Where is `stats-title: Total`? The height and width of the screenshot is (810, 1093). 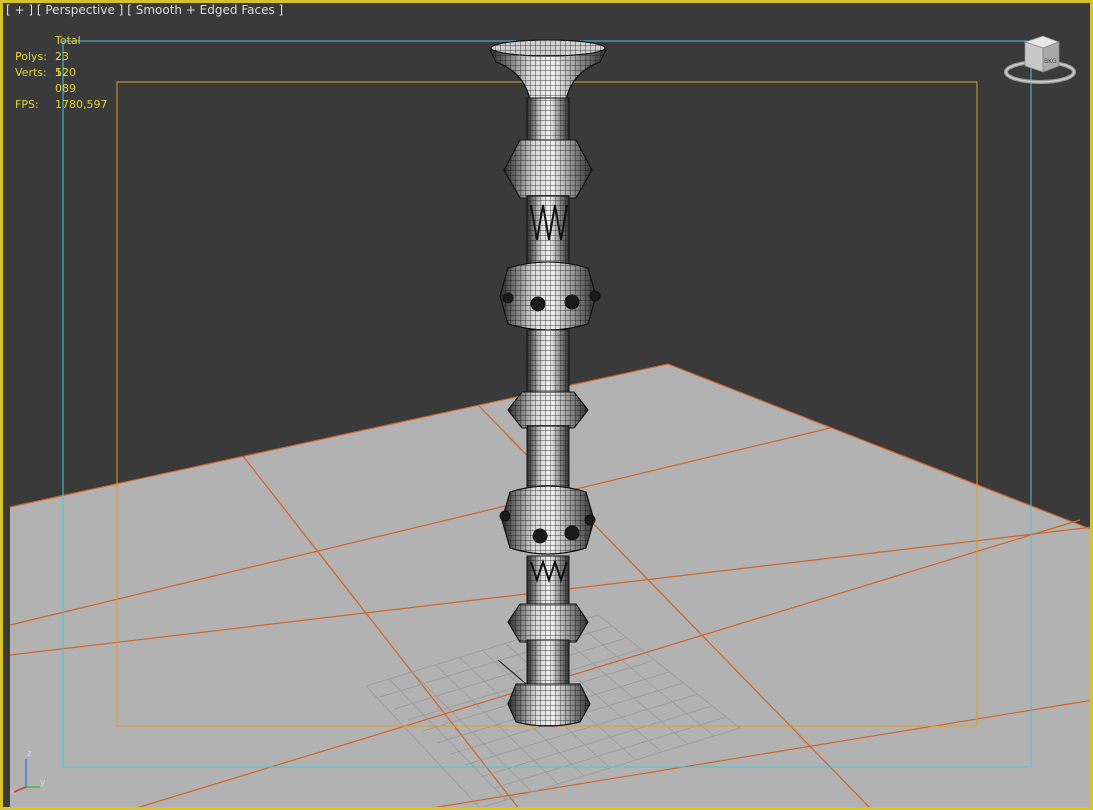 stats-title: Total is located at coordinates (68, 40).